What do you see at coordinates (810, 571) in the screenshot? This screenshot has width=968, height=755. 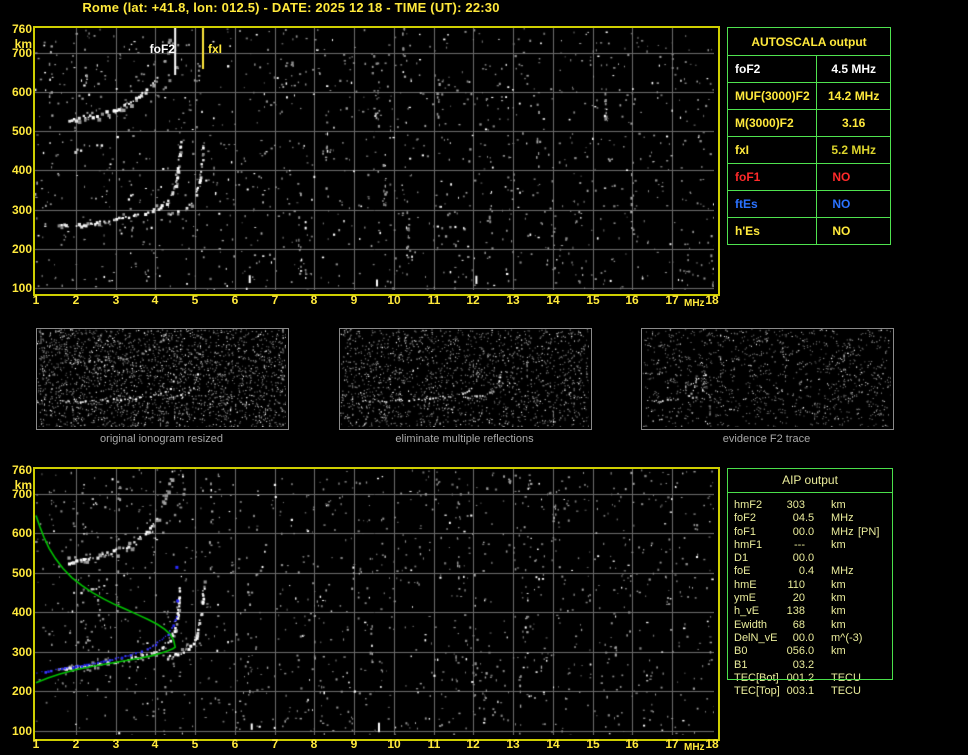 I see `aip-row: foE 0.4 MHz` at bounding box center [810, 571].